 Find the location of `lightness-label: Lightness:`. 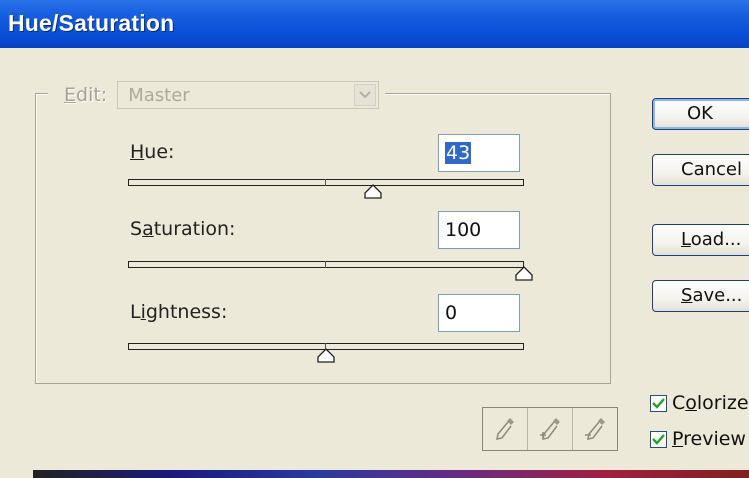

lightness-label: Lightness: is located at coordinates (179, 312).